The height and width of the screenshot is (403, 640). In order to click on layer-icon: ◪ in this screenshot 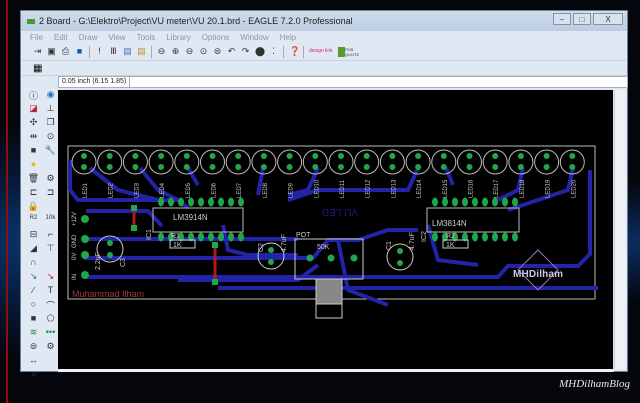, I will do `click(33, 109)`.